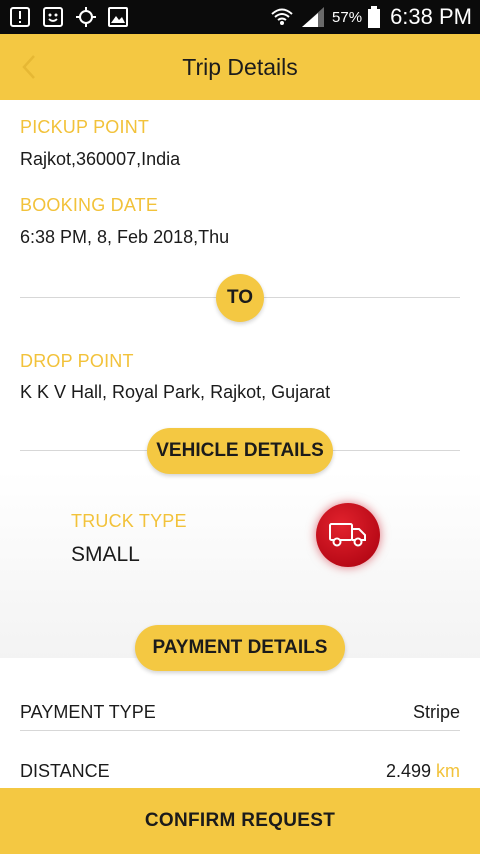 The width and height of the screenshot is (480, 854). What do you see at coordinates (125, 237) in the screenshot?
I see `booking-date-value: 6:38 PM, 8, Feb 2018,Thu` at bounding box center [125, 237].